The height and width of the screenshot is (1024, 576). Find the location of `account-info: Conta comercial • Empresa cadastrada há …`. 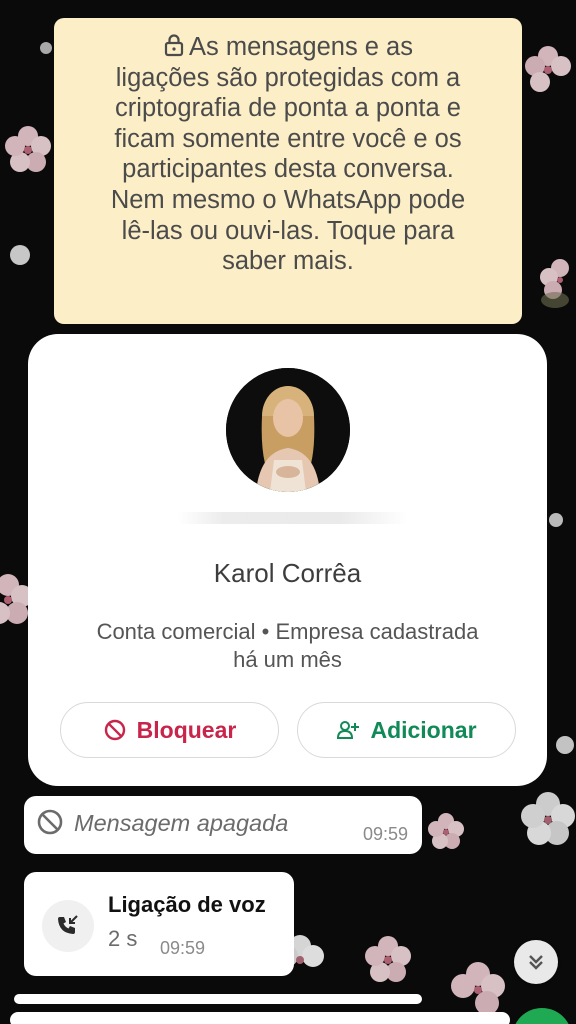

account-info: Conta comercial • Empresa cadastrada há … is located at coordinates (287, 646).